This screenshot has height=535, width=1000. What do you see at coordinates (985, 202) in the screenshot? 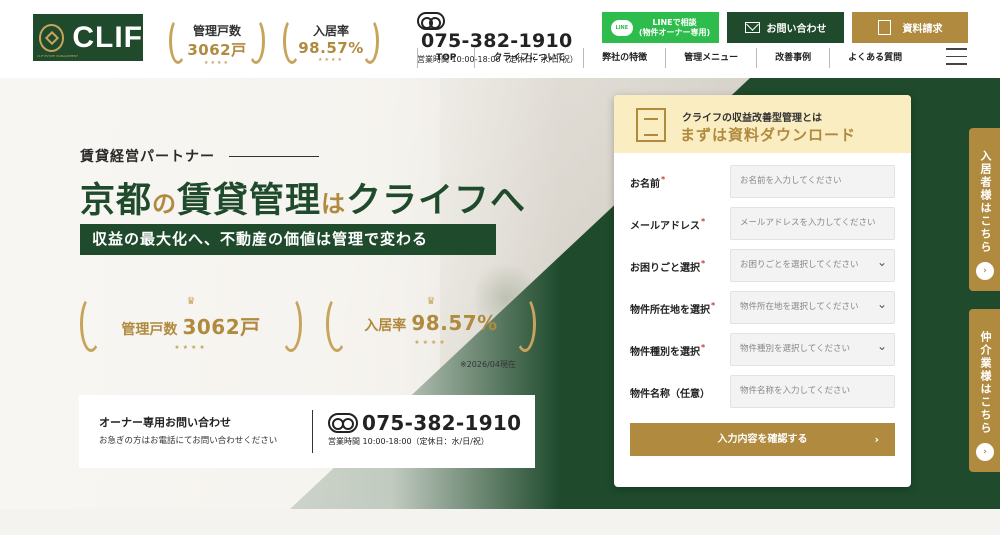
I see `side-tab-label: 入居者様はこちら` at bounding box center [985, 202].